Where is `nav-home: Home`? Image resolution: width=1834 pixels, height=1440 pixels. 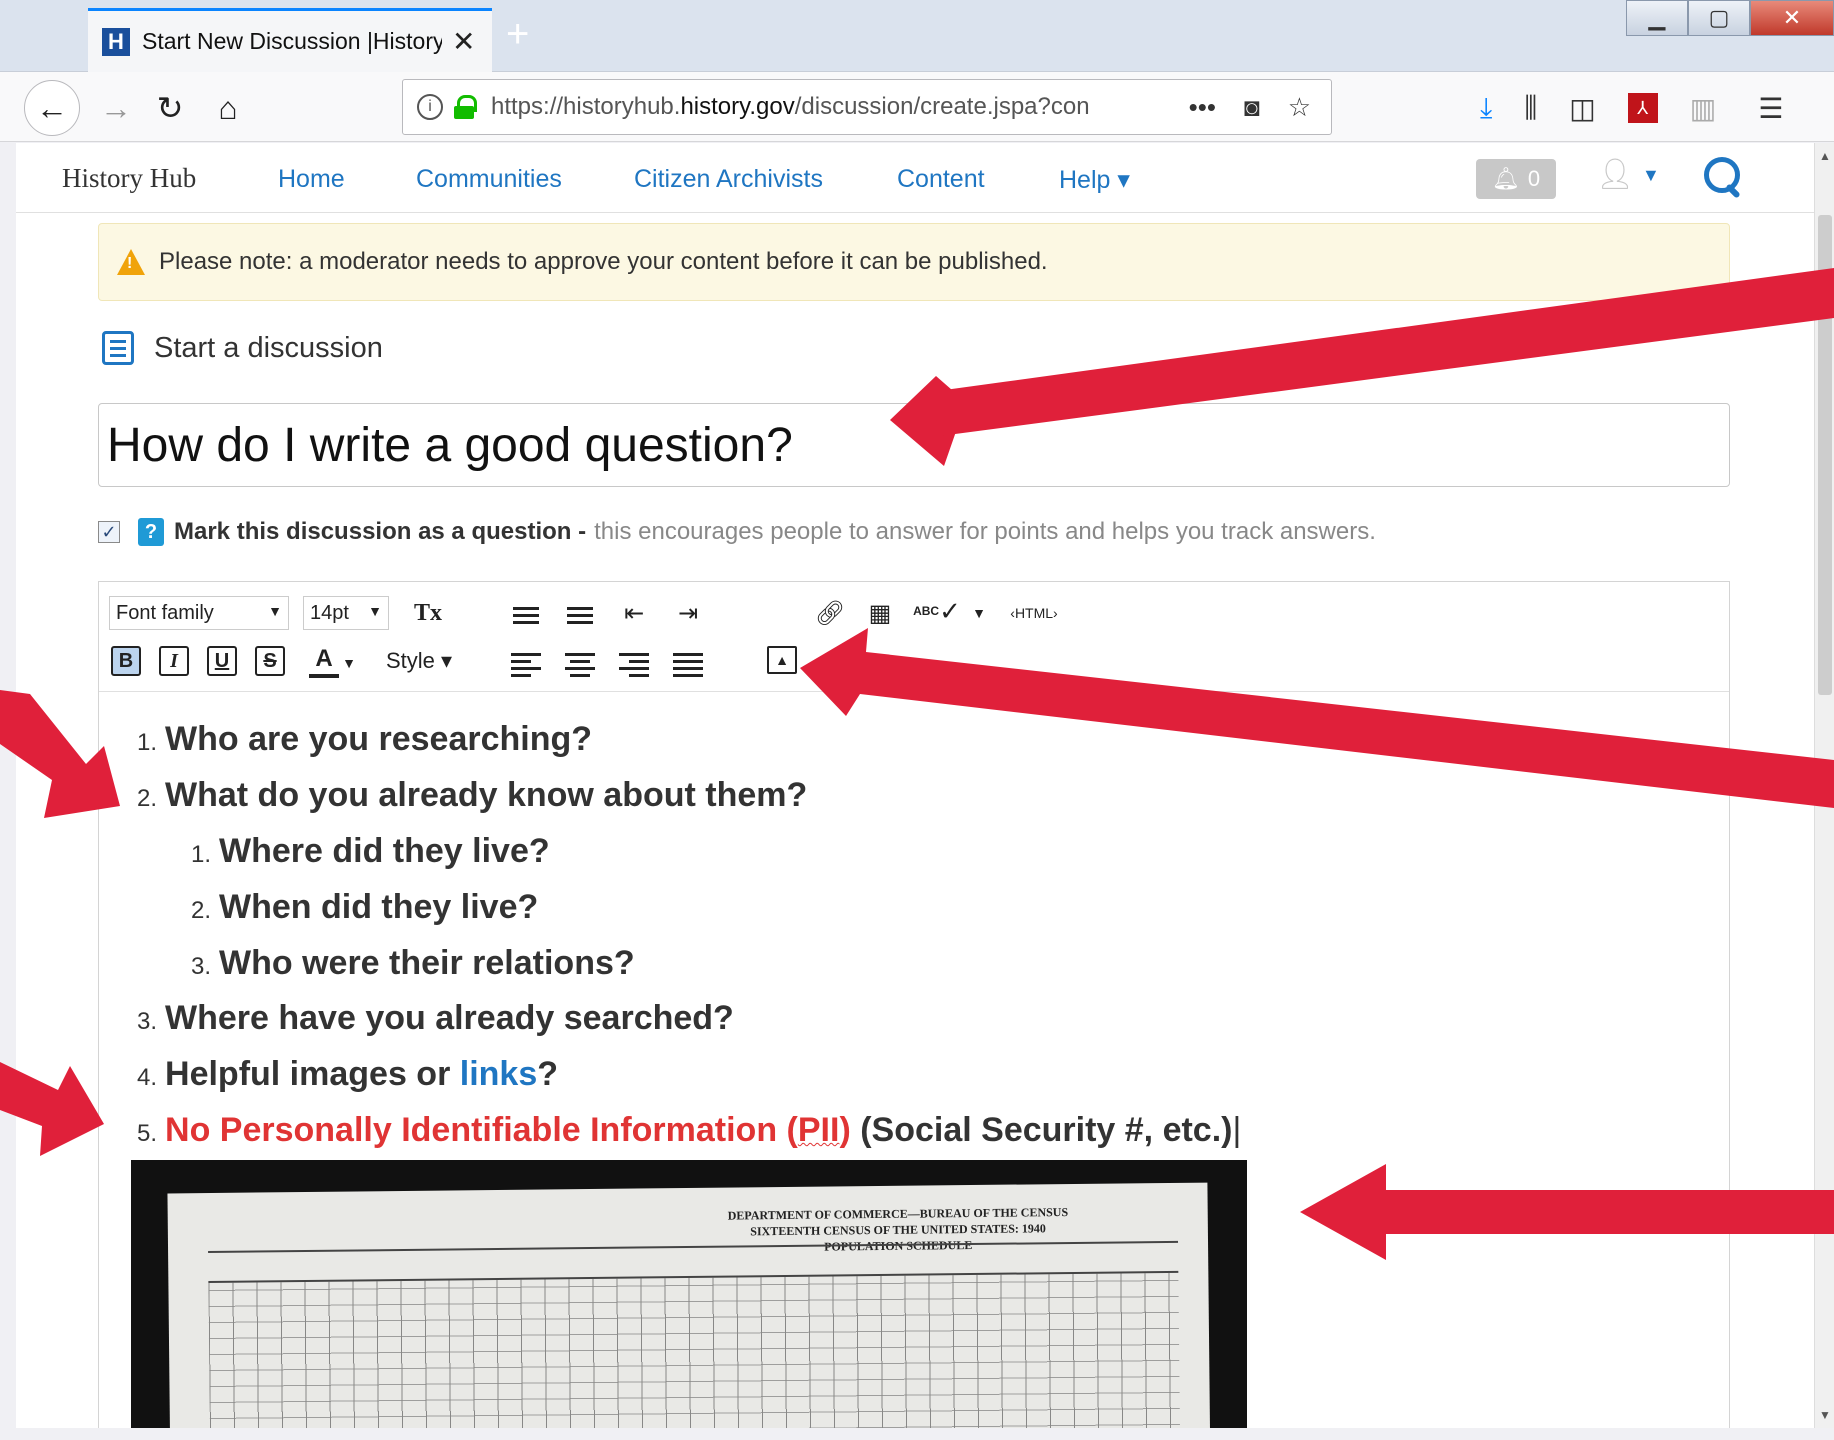 nav-home: Home is located at coordinates (311, 179).